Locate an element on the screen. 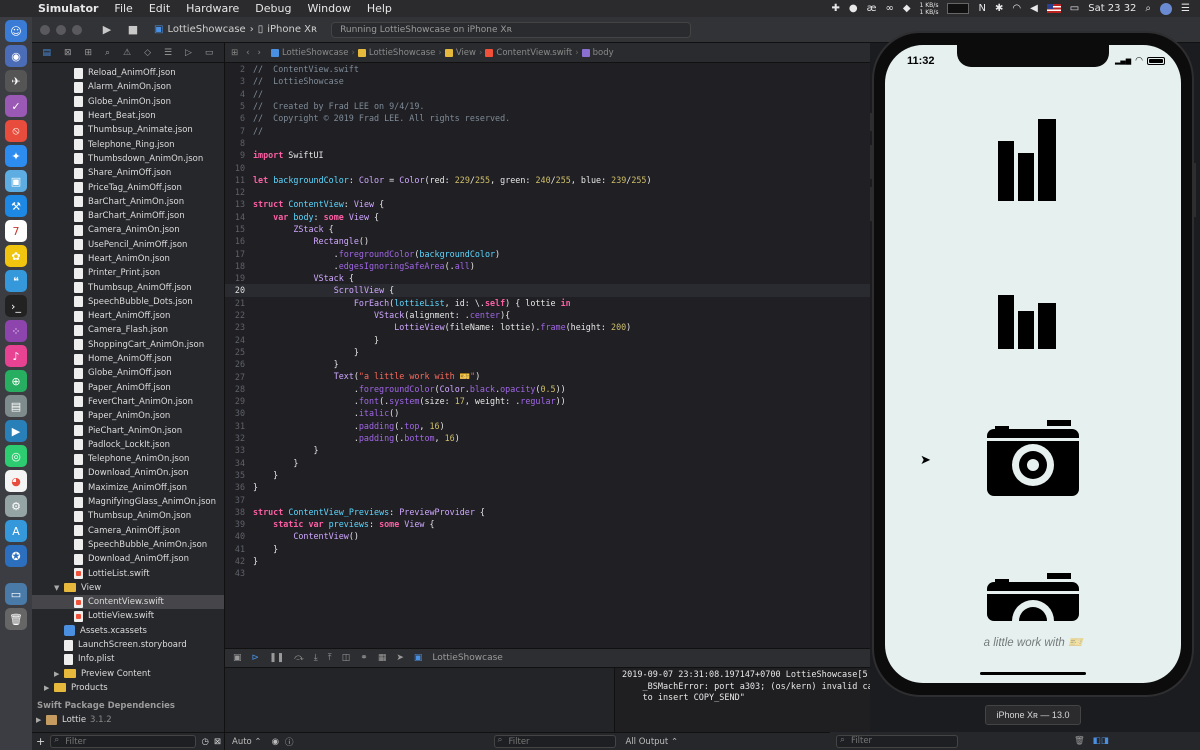 This screenshot has width=1200, height=750. tasks-app-icon: ✓ is located at coordinates (16, 106).